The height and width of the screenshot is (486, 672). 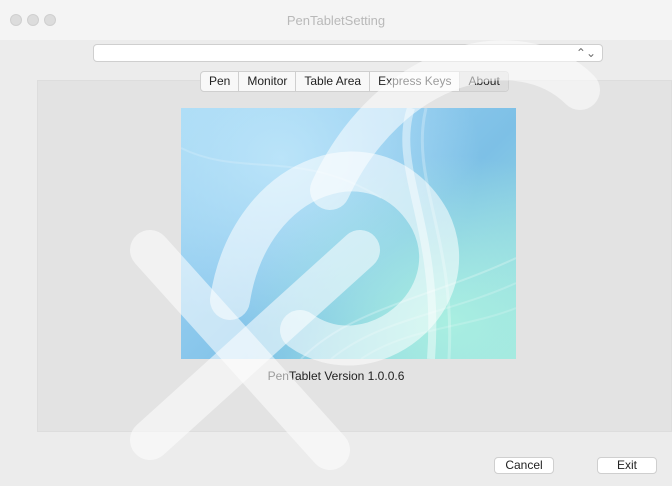 What do you see at coordinates (484, 81) in the screenshot?
I see `tab-about: About` at bounding box center [484, 81].